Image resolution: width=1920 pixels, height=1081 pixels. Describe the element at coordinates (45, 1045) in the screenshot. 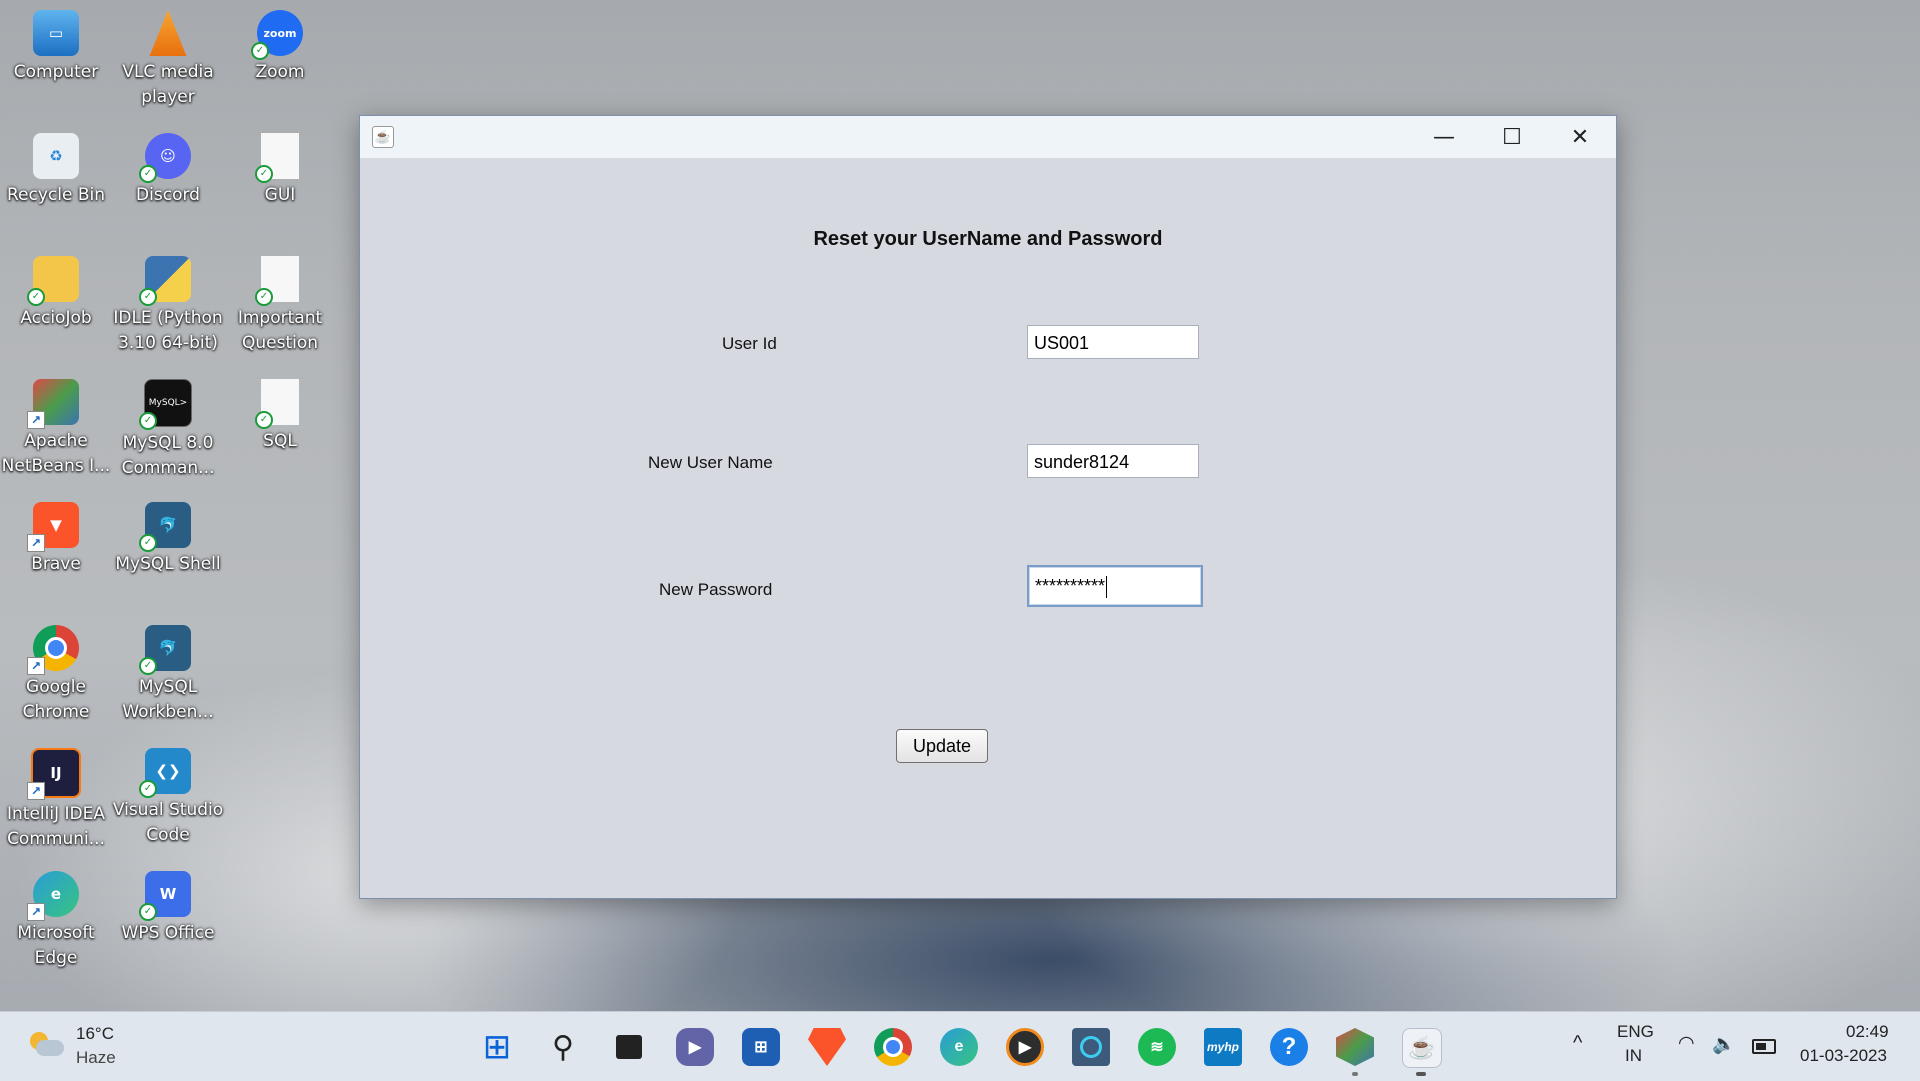

I see `weather-icon` at that location.